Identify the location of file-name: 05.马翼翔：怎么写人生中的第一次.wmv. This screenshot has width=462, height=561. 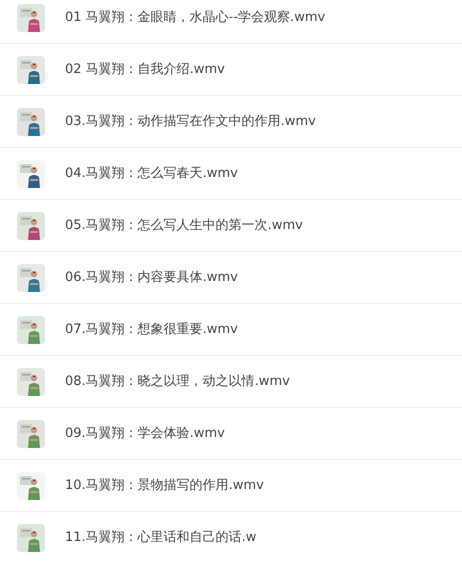
(184, 226).